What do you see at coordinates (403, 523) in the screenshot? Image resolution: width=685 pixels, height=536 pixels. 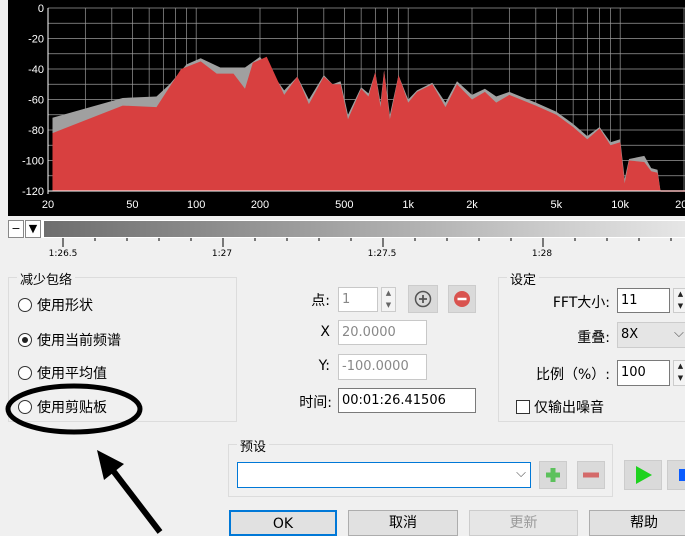 I see `cancel-button: 取消` at bounding box center [403, 523].